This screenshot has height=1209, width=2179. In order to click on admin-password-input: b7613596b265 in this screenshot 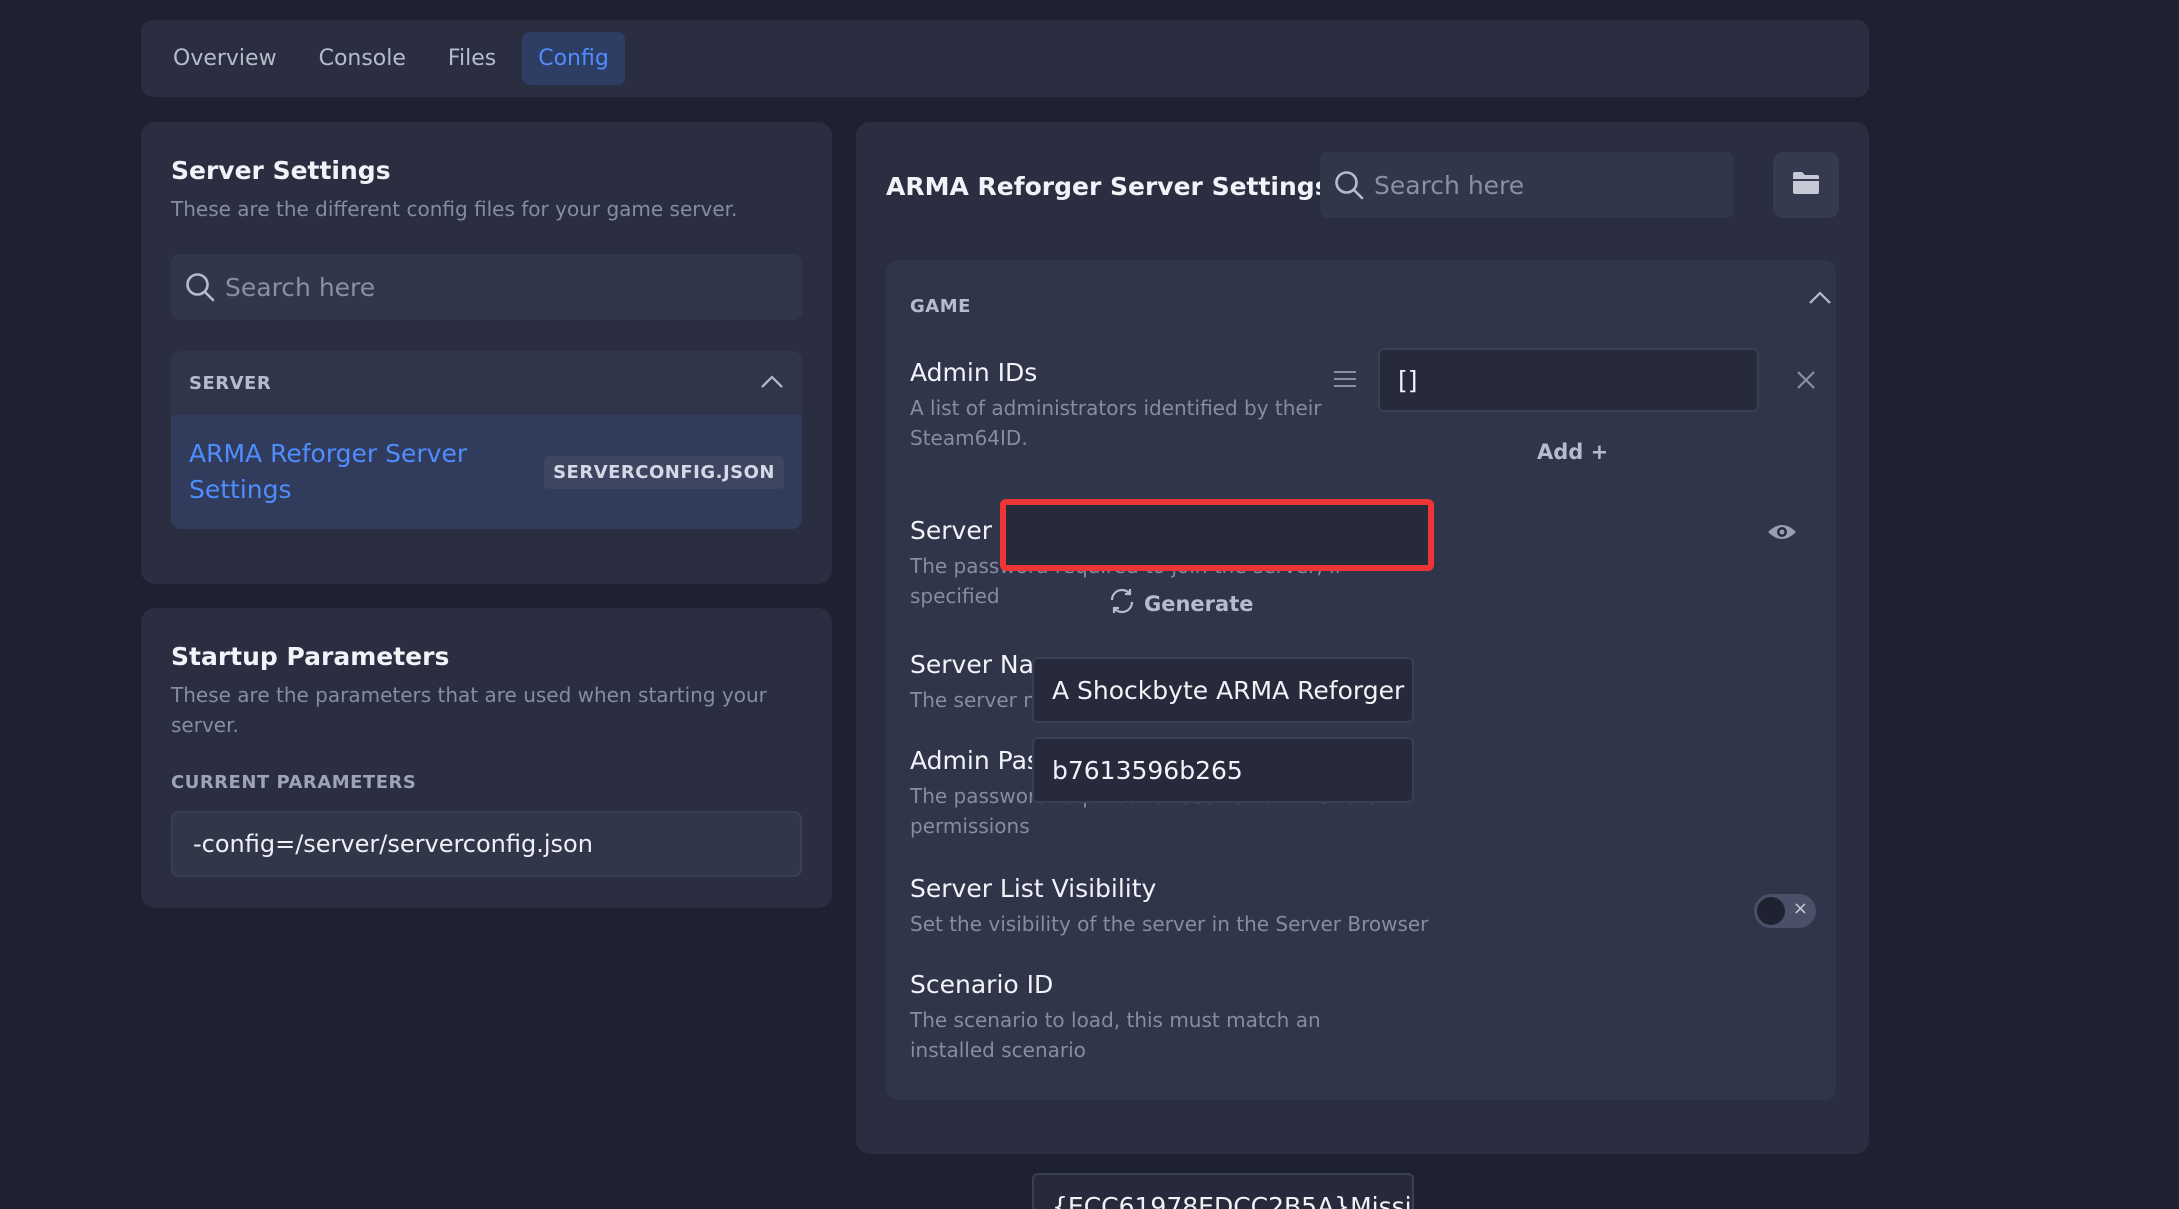, I will do `click(1223, 770)`.